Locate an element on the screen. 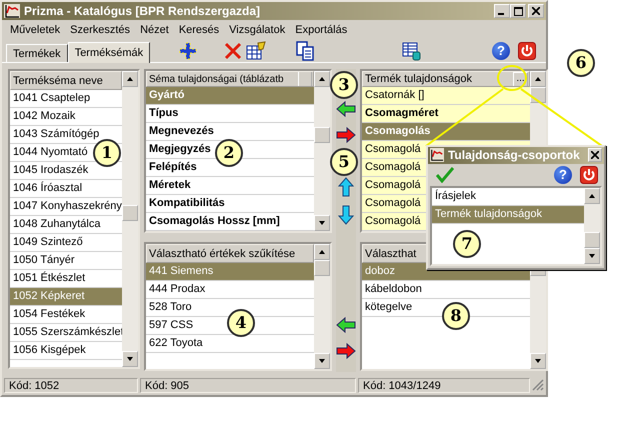 The image size is (618, 436). header-label: Választhat is located at coordinates (390, 254).